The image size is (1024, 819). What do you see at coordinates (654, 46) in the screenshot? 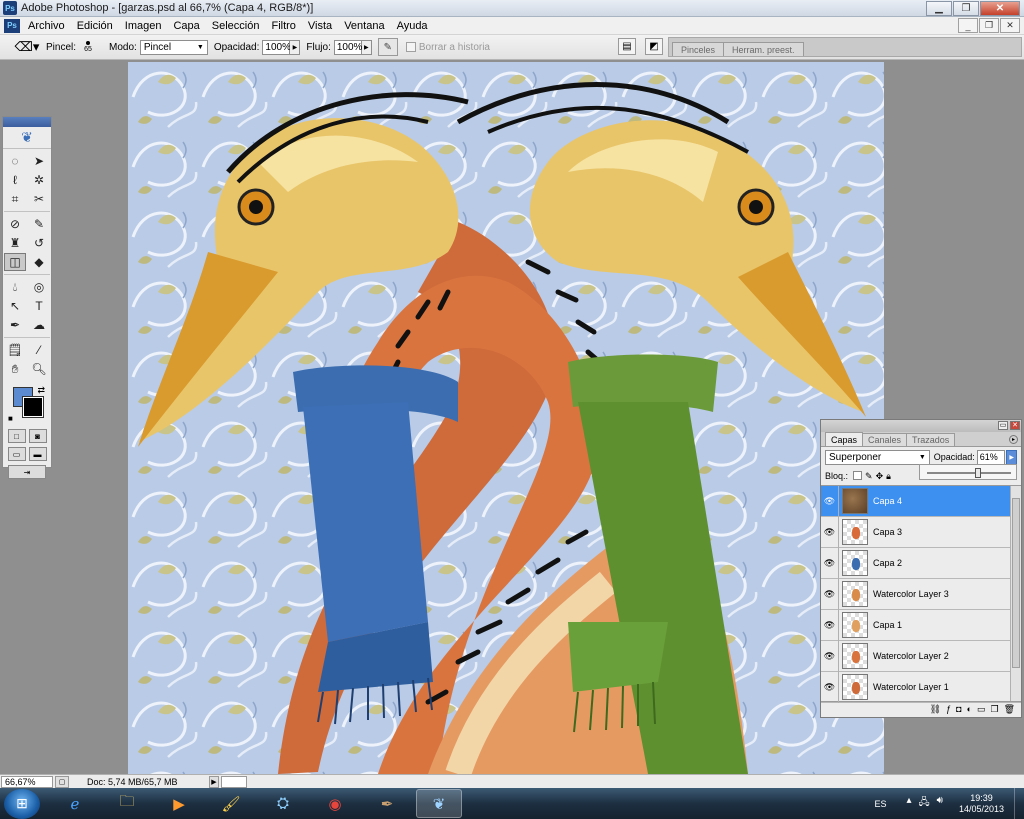
I see `toggle-palettes-button: ◩` at bounding box center [654, 46].